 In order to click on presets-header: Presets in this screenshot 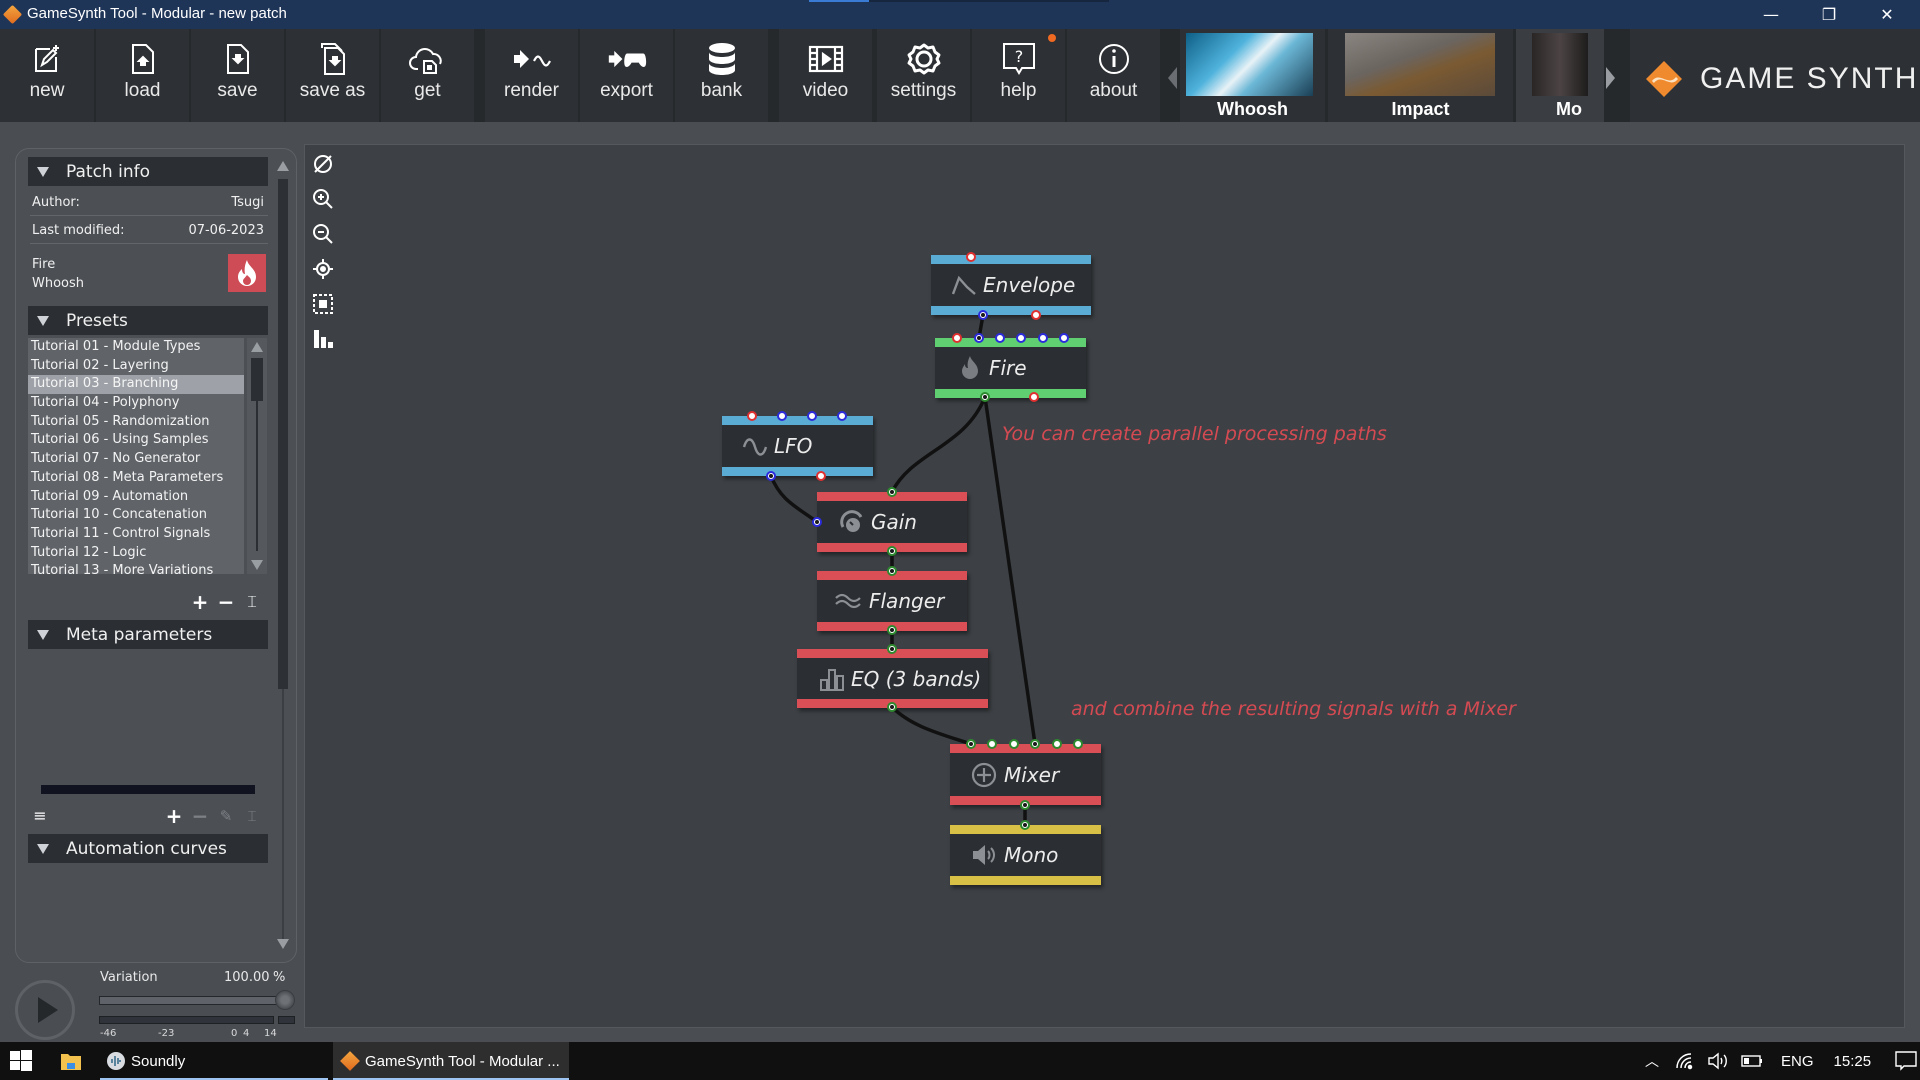, I will do `click(148, 320)`.